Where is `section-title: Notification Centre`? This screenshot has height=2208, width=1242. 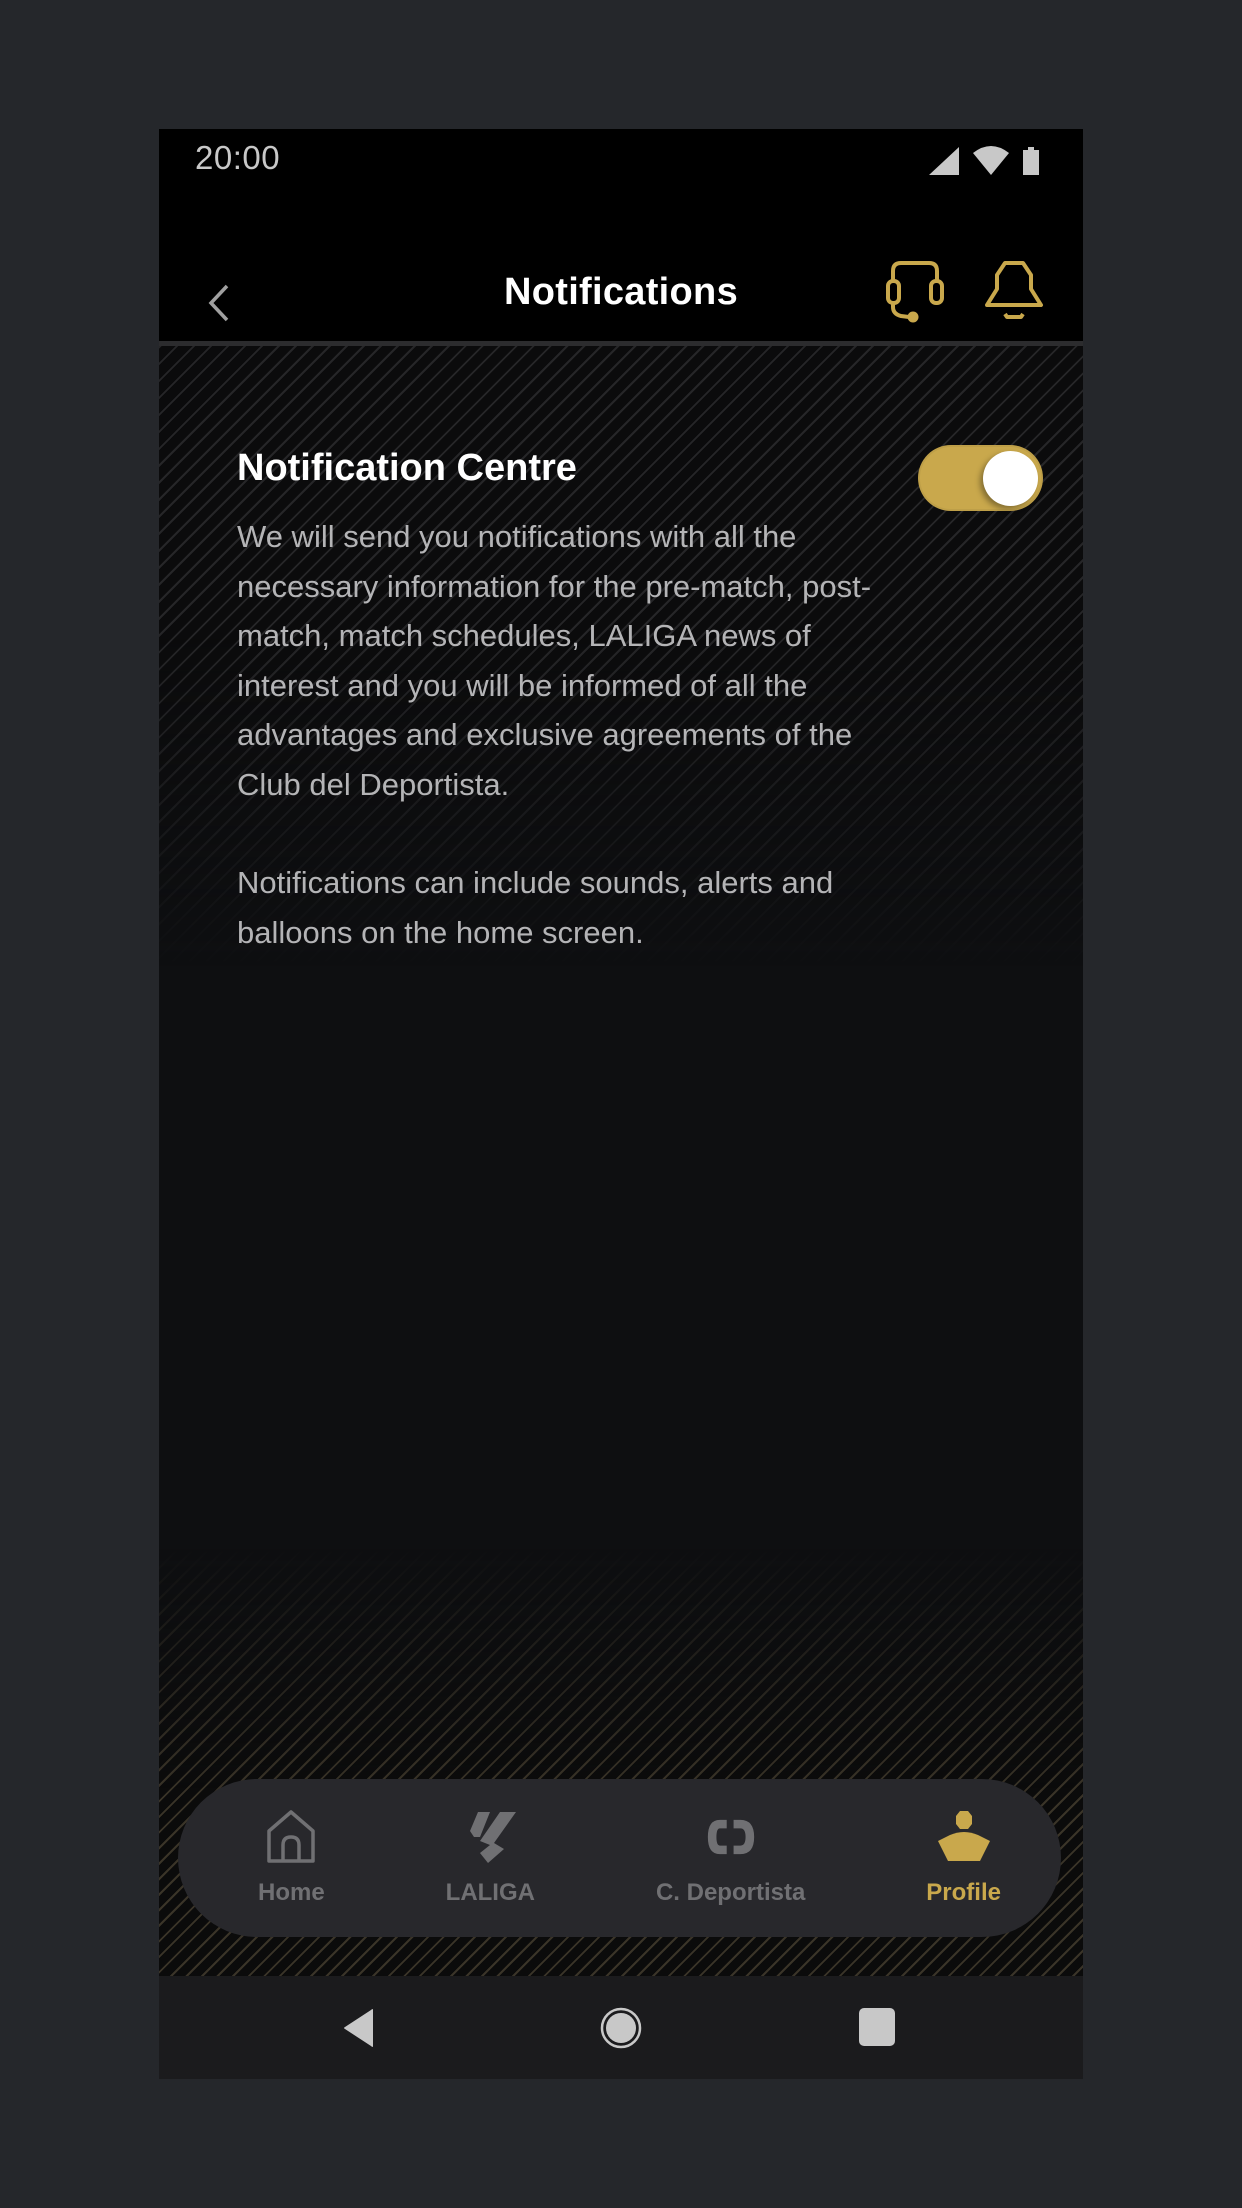
section-title: Notification Centre is located at coordinates (407, 468).